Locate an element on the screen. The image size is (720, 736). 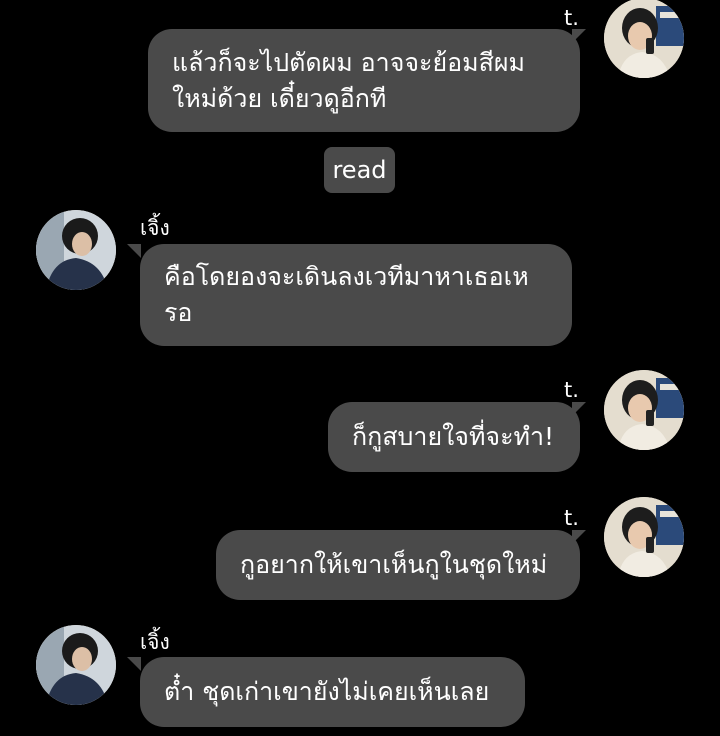
message-bubble-5: ต๋ำ ชุดเก่าเขายังไม่เคยเห็นเลย is located at coordinates (332, 692).